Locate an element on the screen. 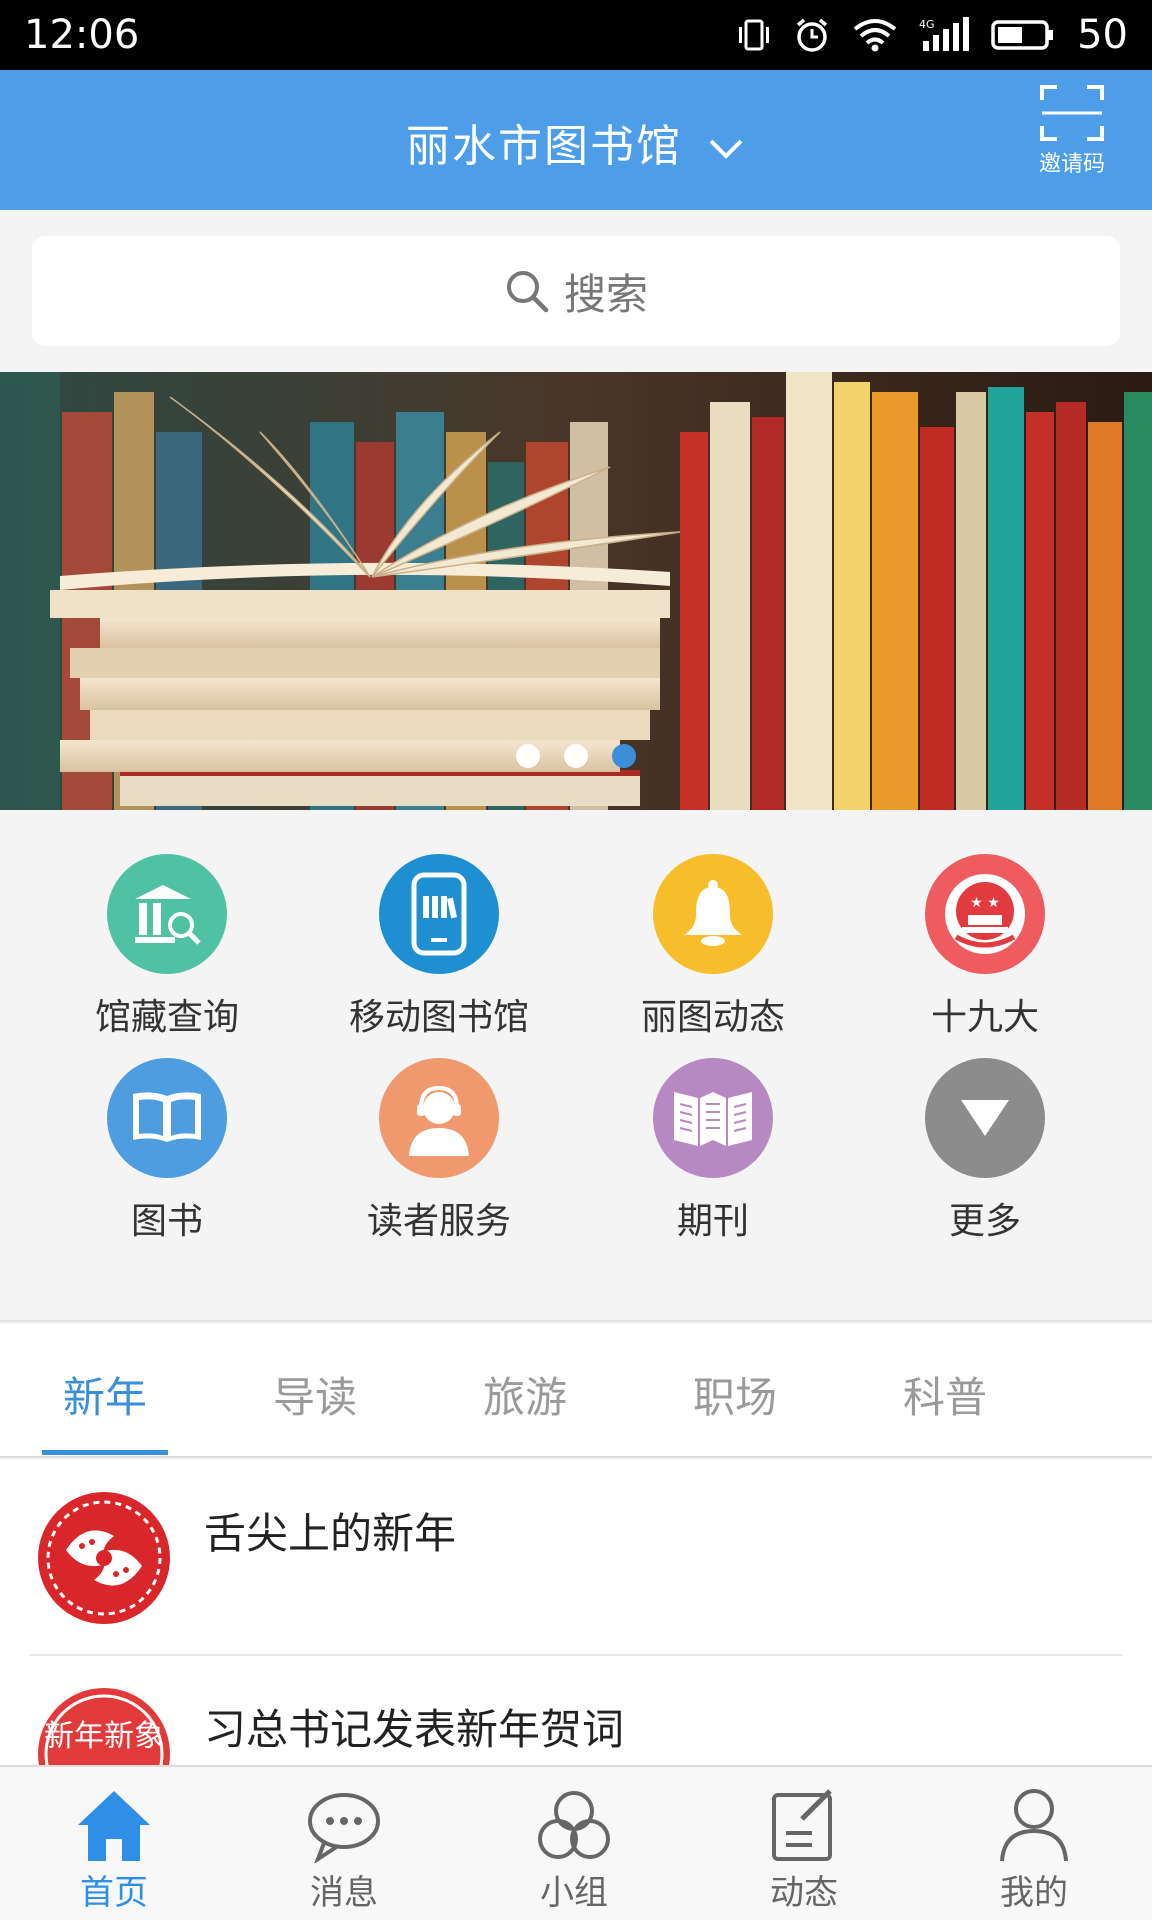  alarm-icon is located at coordinates (812, 35).